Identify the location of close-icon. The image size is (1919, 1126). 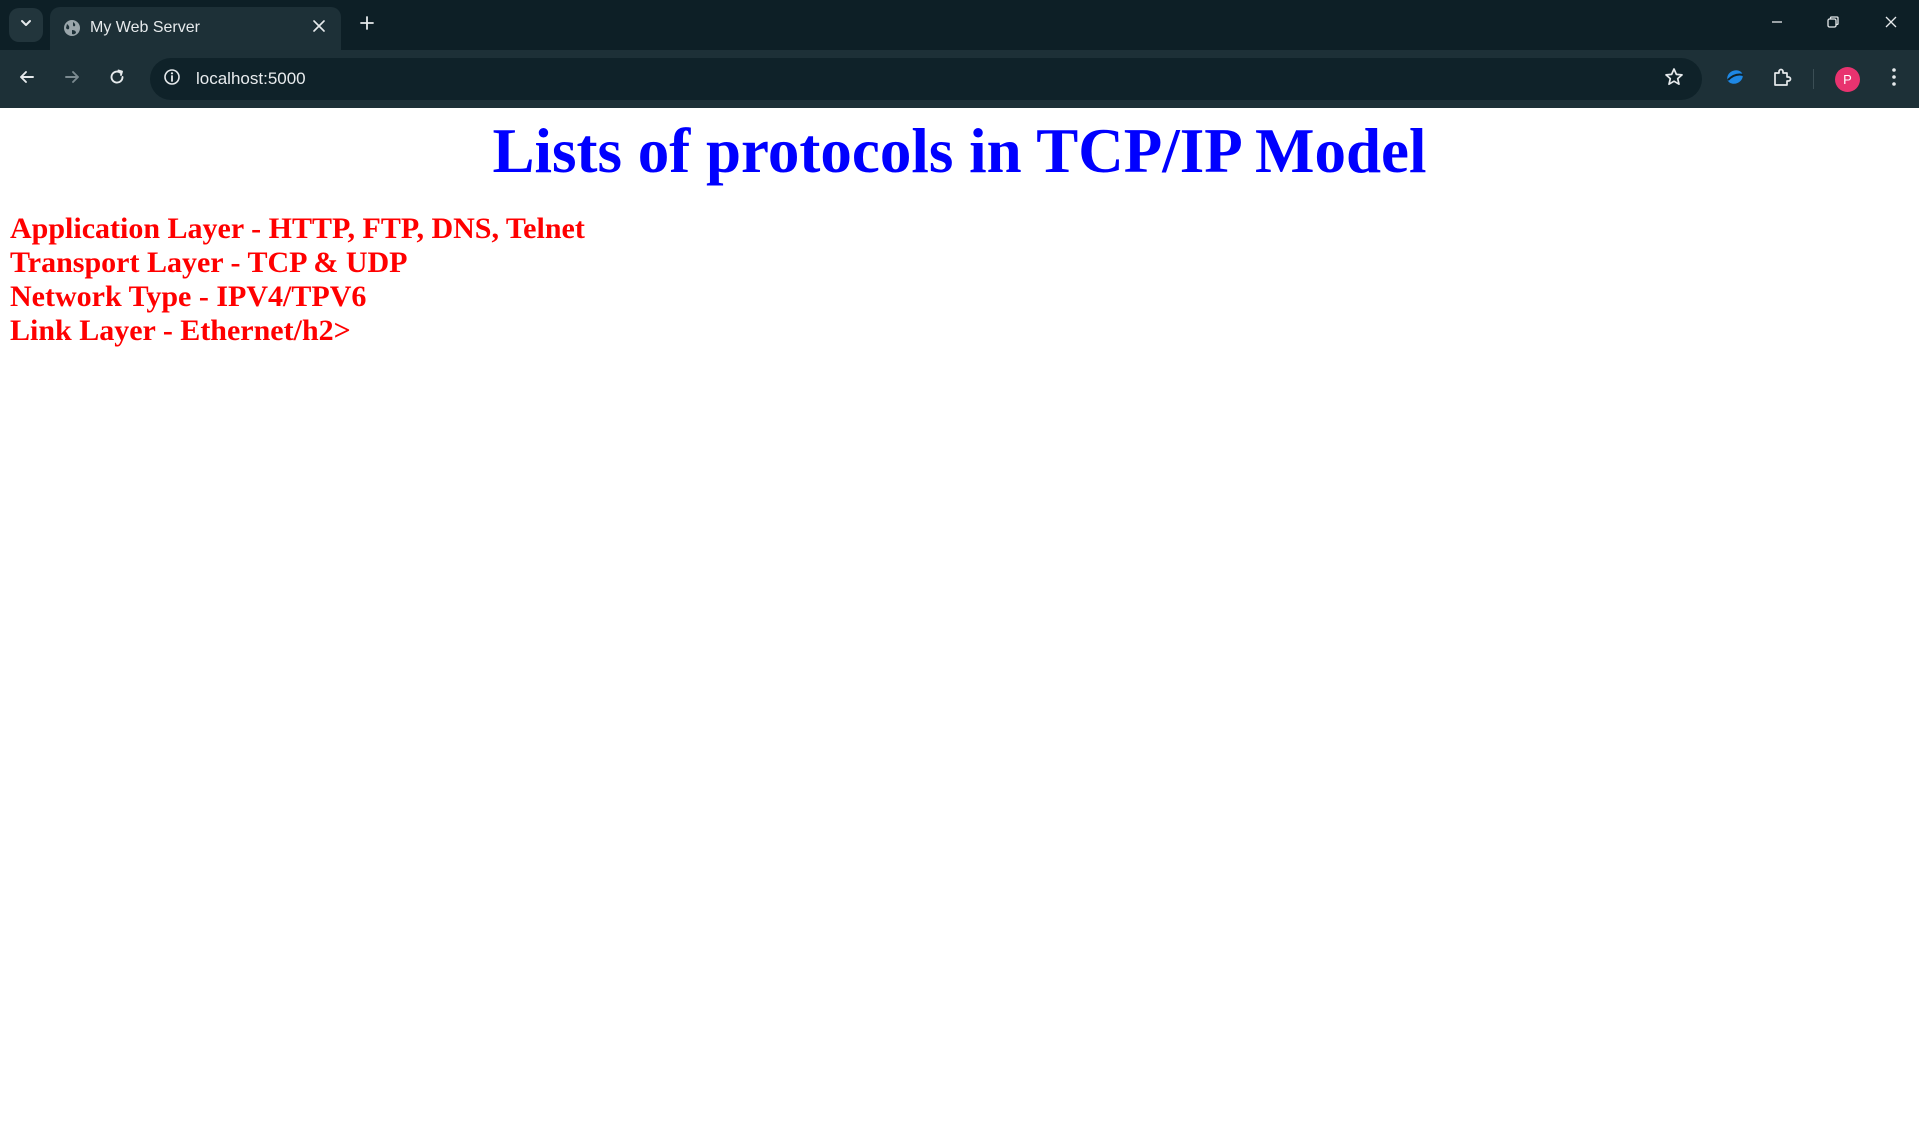
(319, 28).